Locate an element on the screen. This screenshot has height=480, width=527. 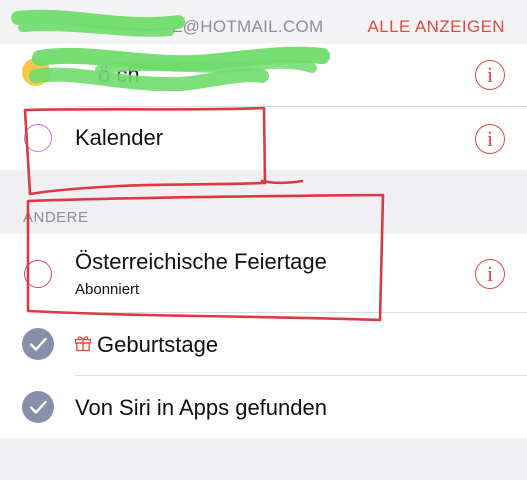
calendar-label-feiertage: Österreichische Feiertage is located at coordinates (201, 261).